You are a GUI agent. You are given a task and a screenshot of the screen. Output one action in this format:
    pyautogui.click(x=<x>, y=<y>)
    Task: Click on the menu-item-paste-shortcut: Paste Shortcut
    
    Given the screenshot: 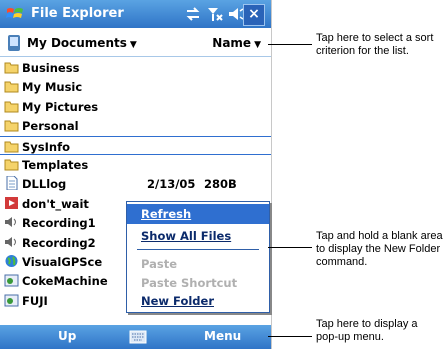 What is the action you would take?
    pyautogui.click(x=189, y=283)
    